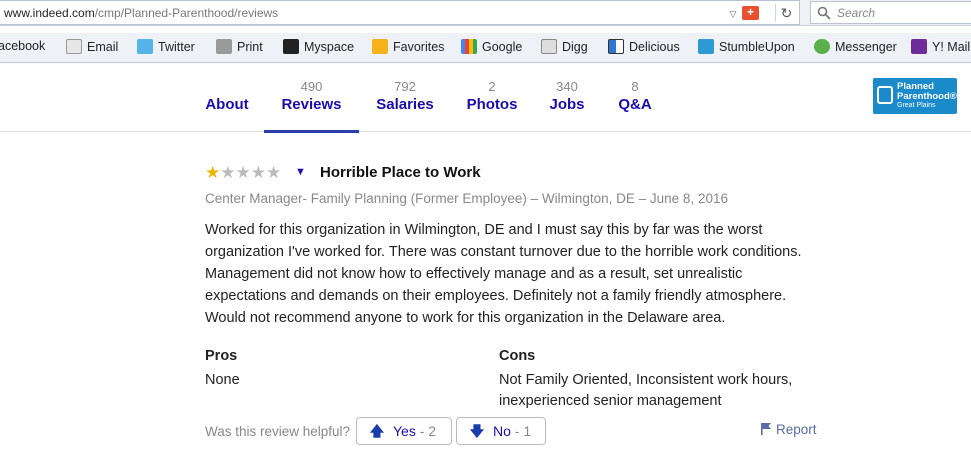 The height and width of the screenshot is (454, 971). Describe the element at coordinates (145, 46) in the screenshot. I see `twitter-icon` at that location.